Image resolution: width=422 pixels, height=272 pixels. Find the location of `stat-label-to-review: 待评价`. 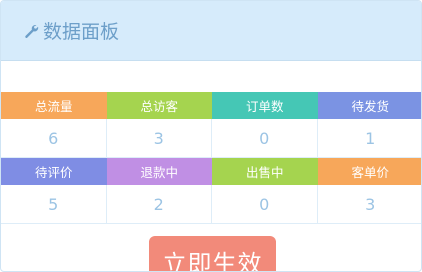

stat-label-to-review: 待评价 is located at coordinates (54, 171).